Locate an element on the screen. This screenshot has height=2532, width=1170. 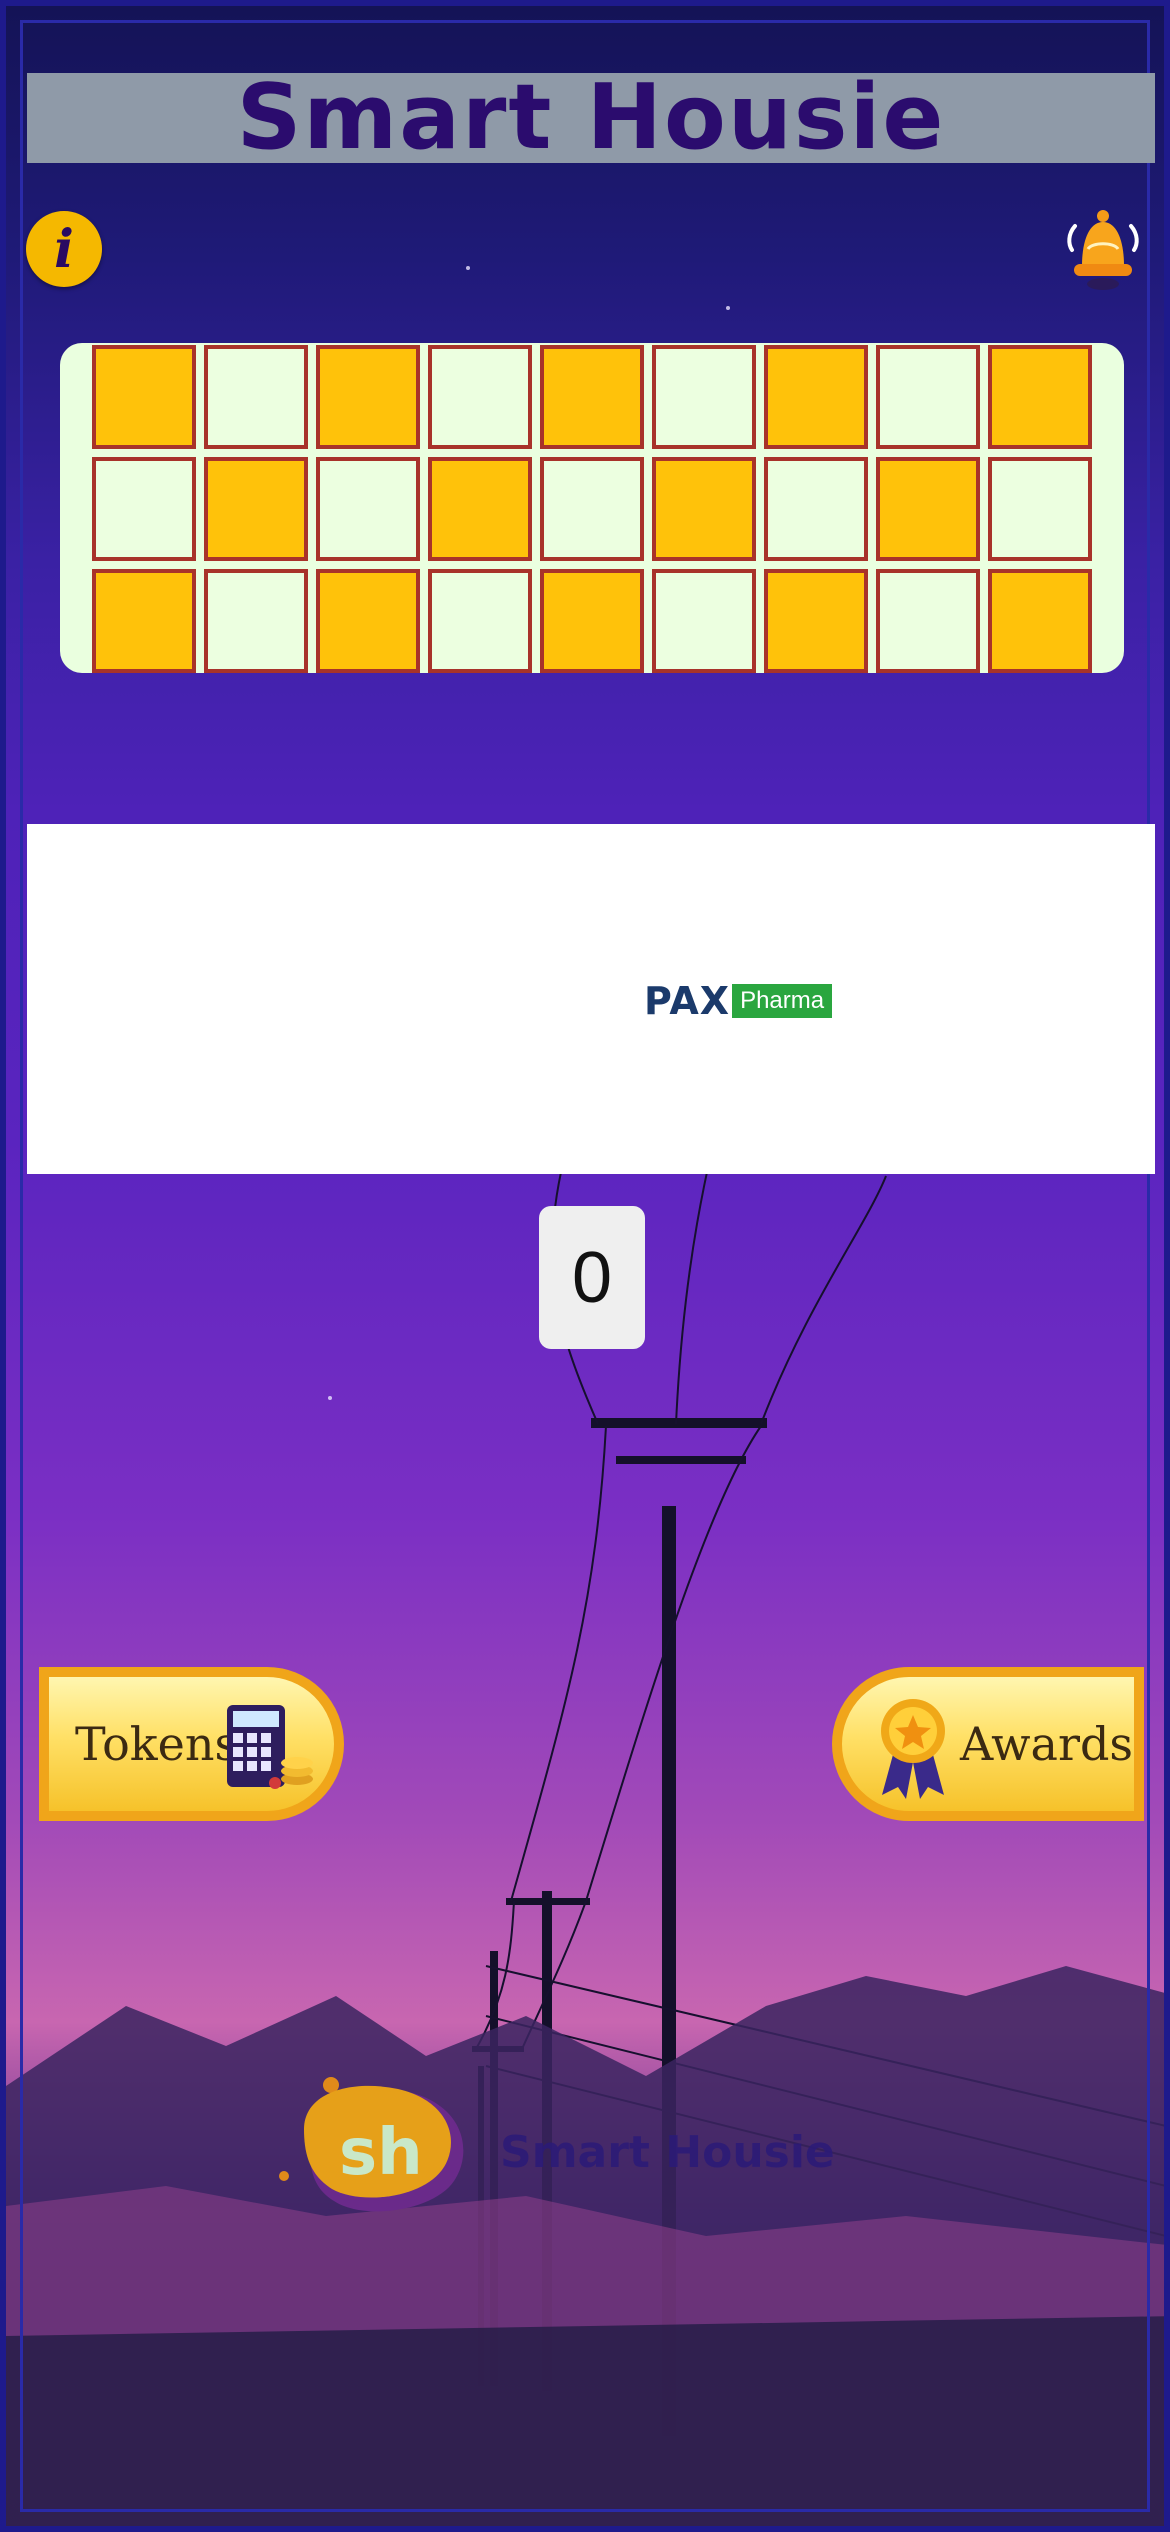
info-button: i is located at coordinates (64, 249).